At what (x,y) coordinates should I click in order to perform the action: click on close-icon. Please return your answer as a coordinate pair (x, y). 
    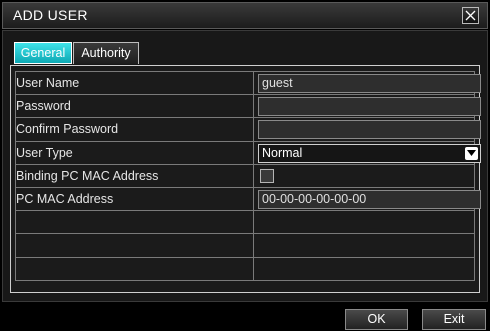
    Looking at the image, I should click on (470, 15).